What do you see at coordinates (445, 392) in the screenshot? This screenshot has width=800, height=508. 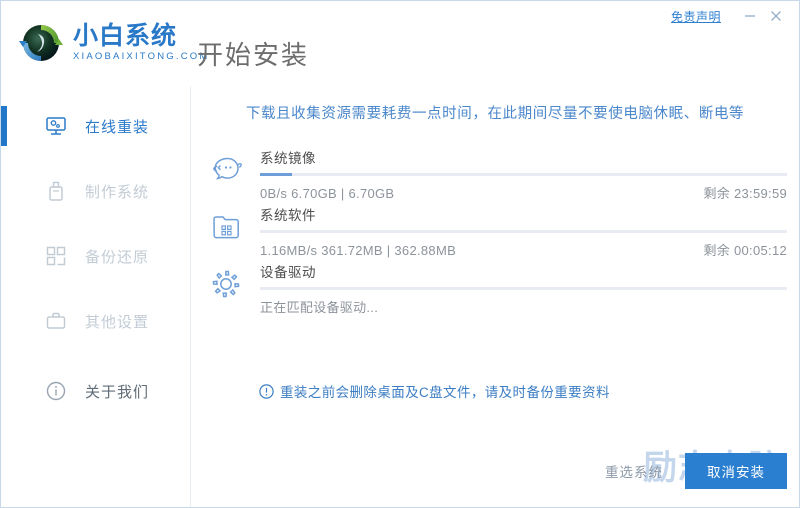 I see `warning-text: 重装之前会删除桌面及C盘文件，请及时备份重要资料` at bounding box center [445, 392].